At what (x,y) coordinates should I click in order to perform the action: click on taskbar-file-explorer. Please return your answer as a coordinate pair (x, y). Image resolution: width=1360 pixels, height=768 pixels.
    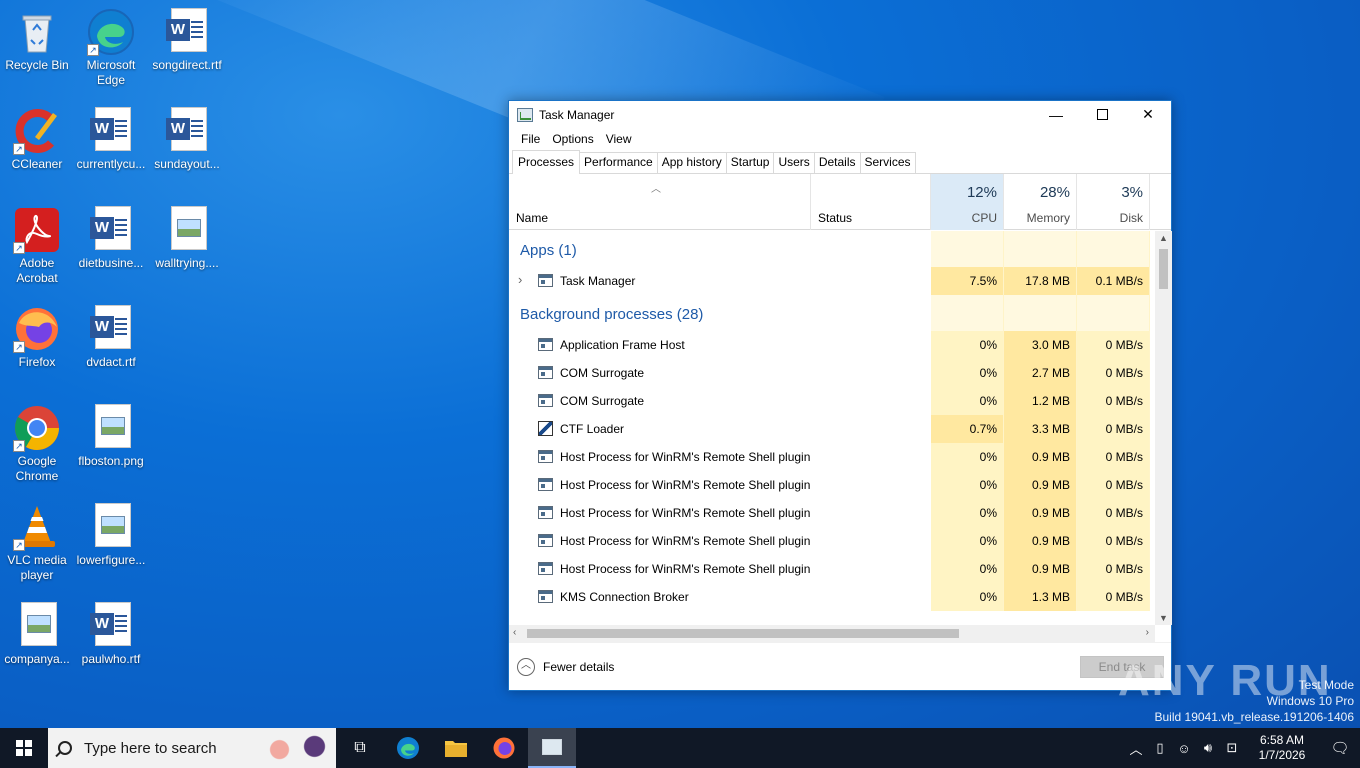
    Looking at the image, I should click on (456, 748).